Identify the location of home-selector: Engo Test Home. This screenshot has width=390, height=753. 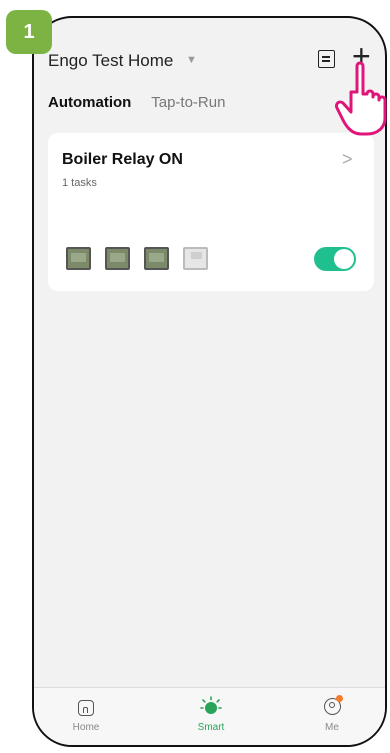
(110, 61).